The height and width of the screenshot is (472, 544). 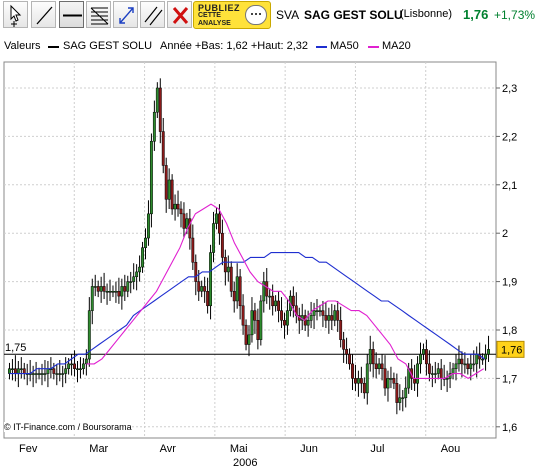 I want to click on ticker-price: 1,76, so click(x=476, y=14).